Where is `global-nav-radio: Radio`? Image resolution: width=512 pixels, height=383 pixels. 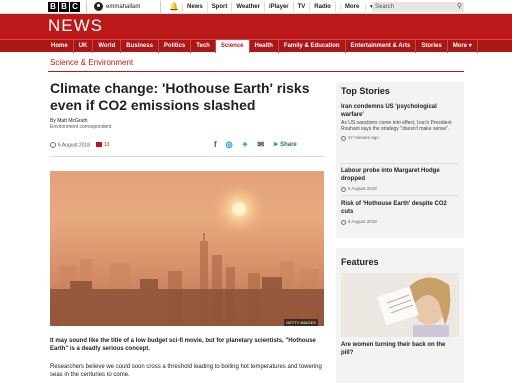 global-nav-radio: Radio is located at coordinates (322, 7).